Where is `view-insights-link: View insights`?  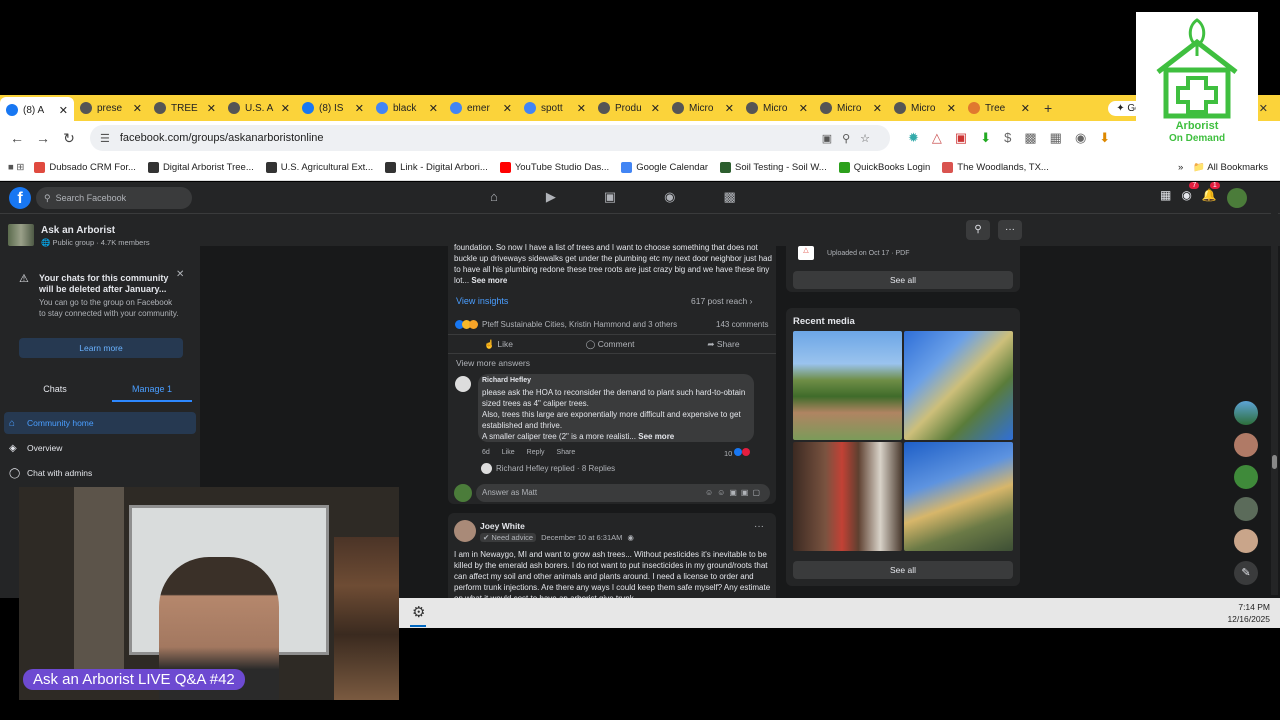 view-insights-link: View insights is located at coordinates (482, 301).